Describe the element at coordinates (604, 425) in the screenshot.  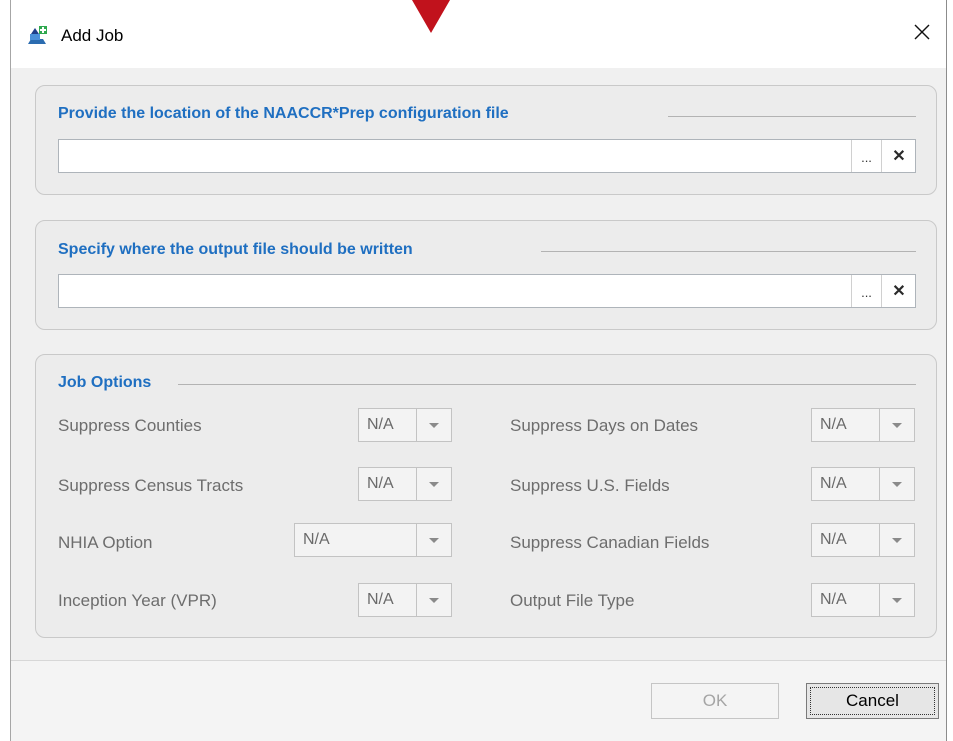
I see `suppress-days-on-dates-label: Suppress Days on Dates` at that location.